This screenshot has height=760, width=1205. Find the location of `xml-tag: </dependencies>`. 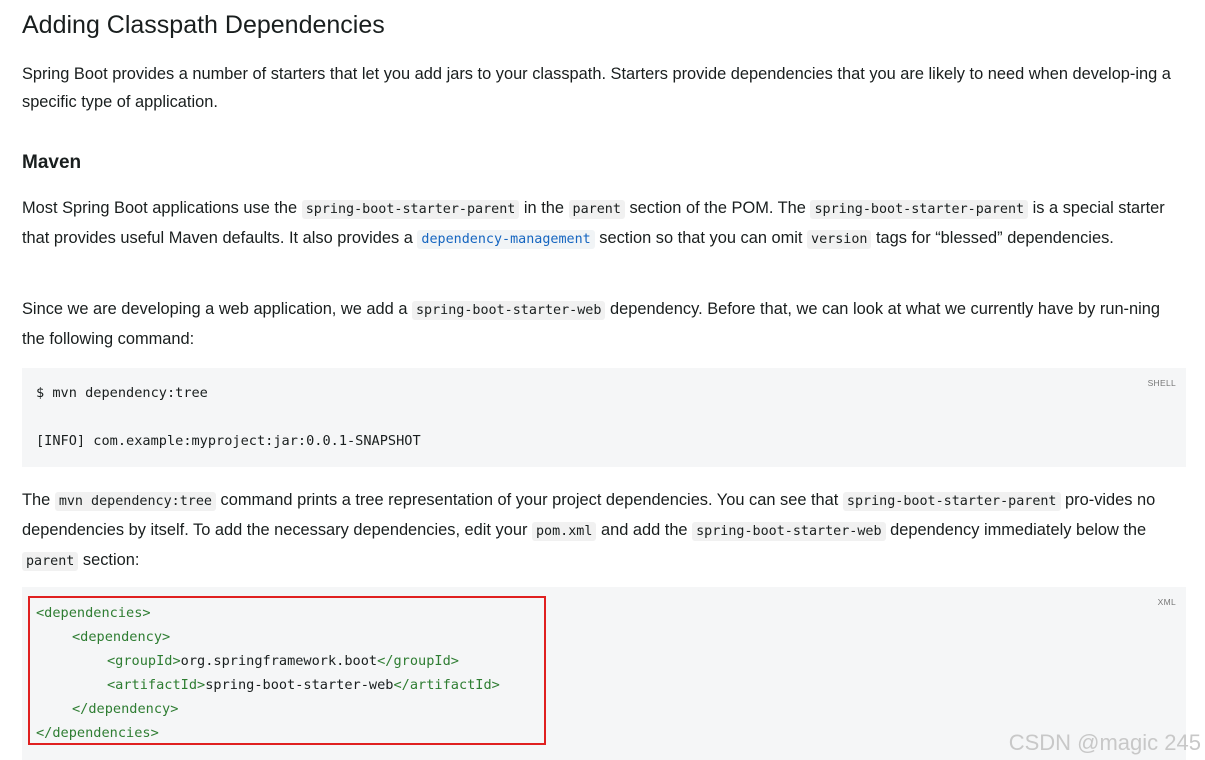

xml-tag: </dependencies> is located at coordinates (97, 733).